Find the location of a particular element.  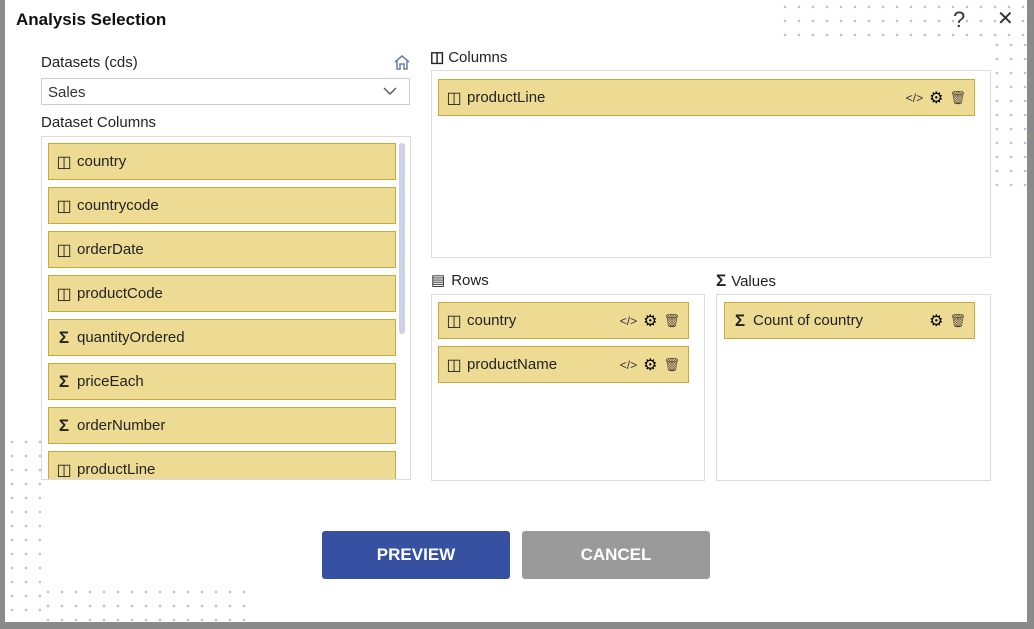

columns-label: ◫ Columns is located at coordinates (469, 57).